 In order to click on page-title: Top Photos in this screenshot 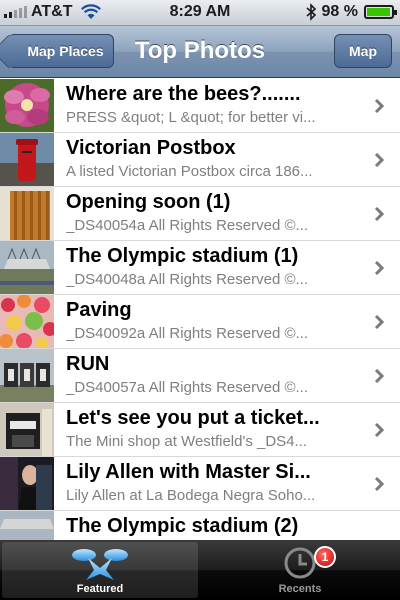, I will do `click(200, 50)`.